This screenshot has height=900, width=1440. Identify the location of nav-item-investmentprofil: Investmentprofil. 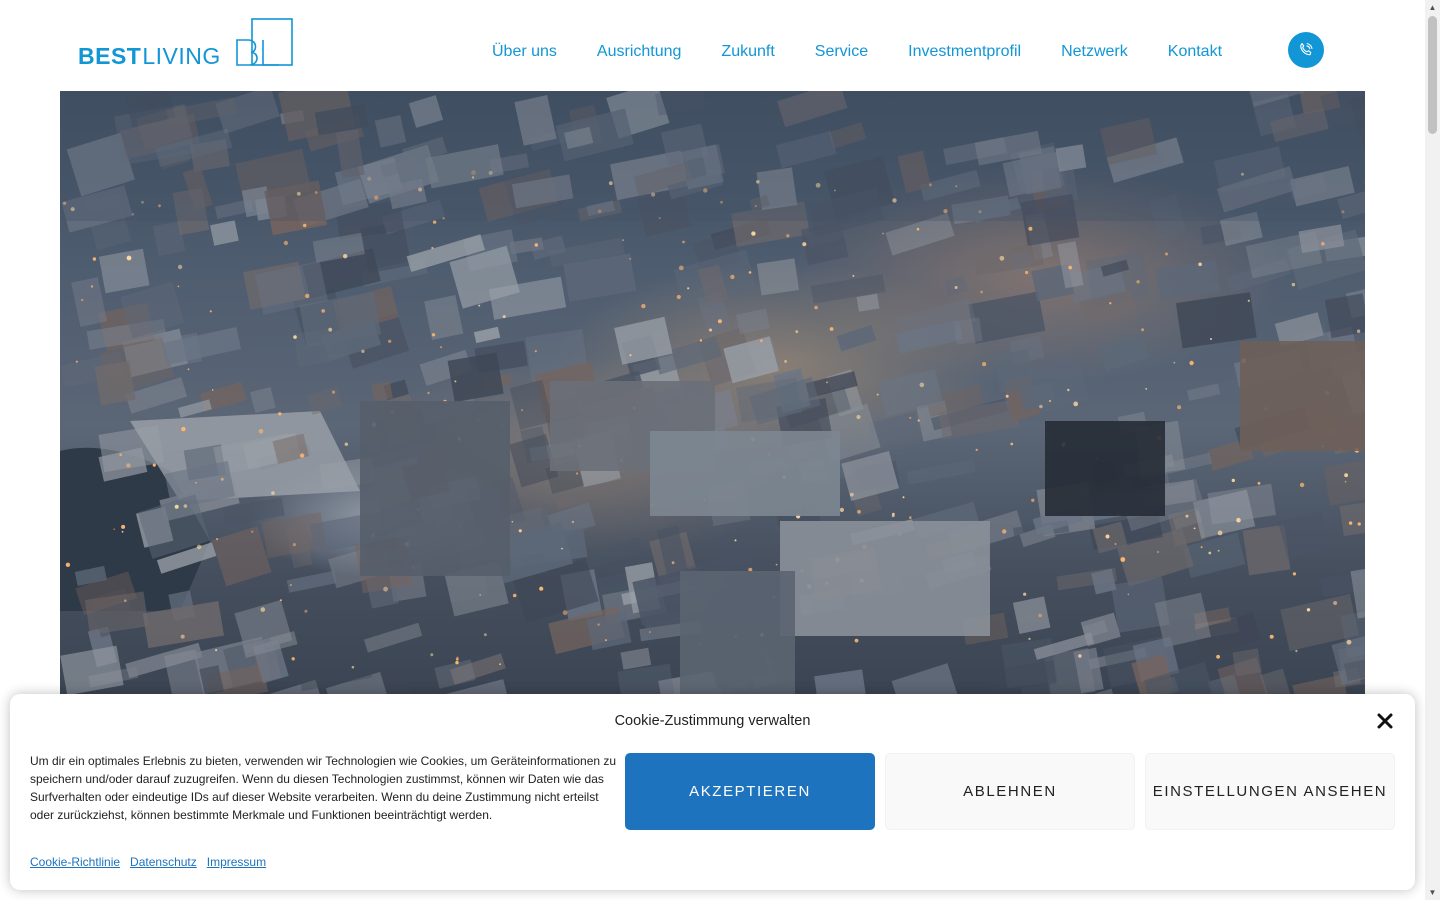
(964, 52).